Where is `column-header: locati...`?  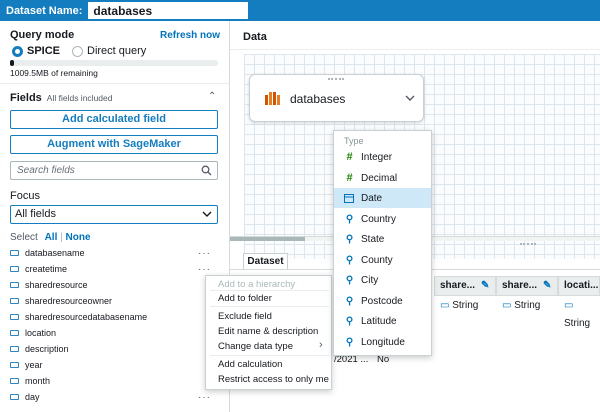
column-header: locati... is located at coordinates (579, 286).